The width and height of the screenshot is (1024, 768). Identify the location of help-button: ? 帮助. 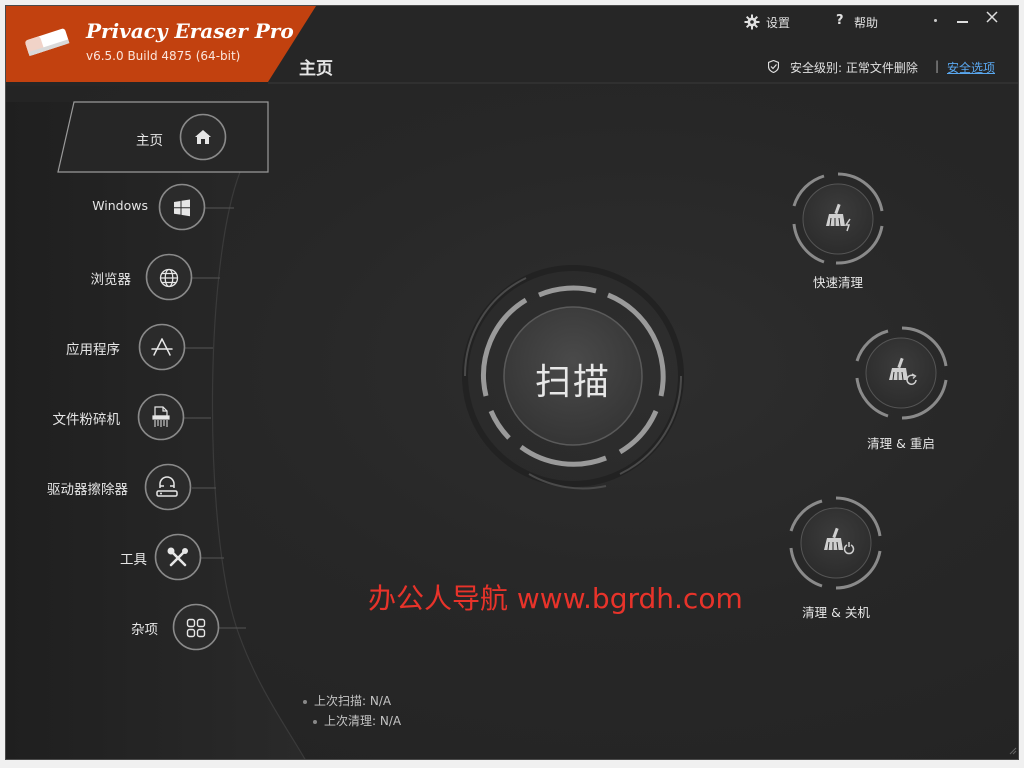
(864, 22).